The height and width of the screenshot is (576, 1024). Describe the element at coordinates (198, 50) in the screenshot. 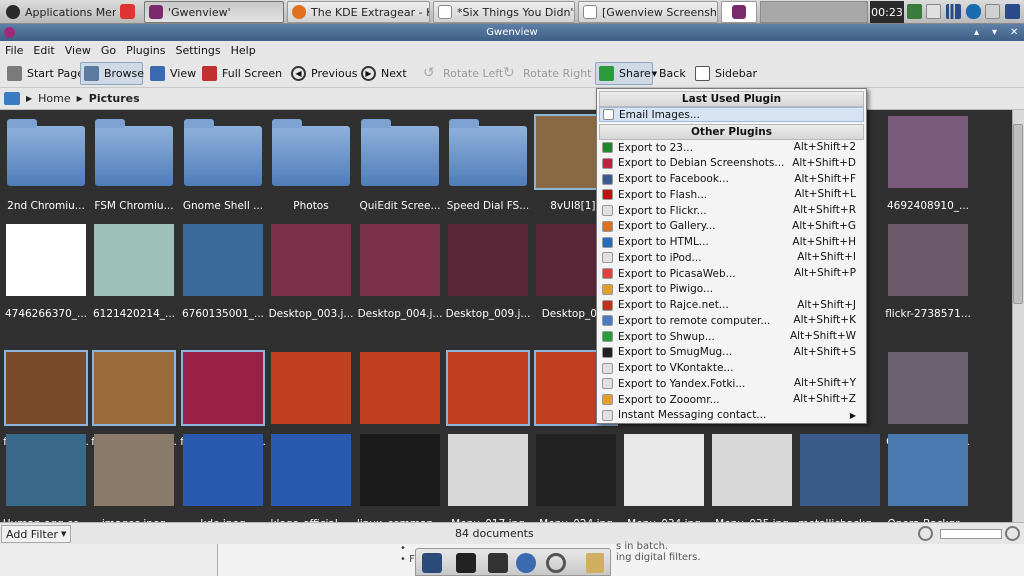

I see `menu-settings: Settings` at that location.